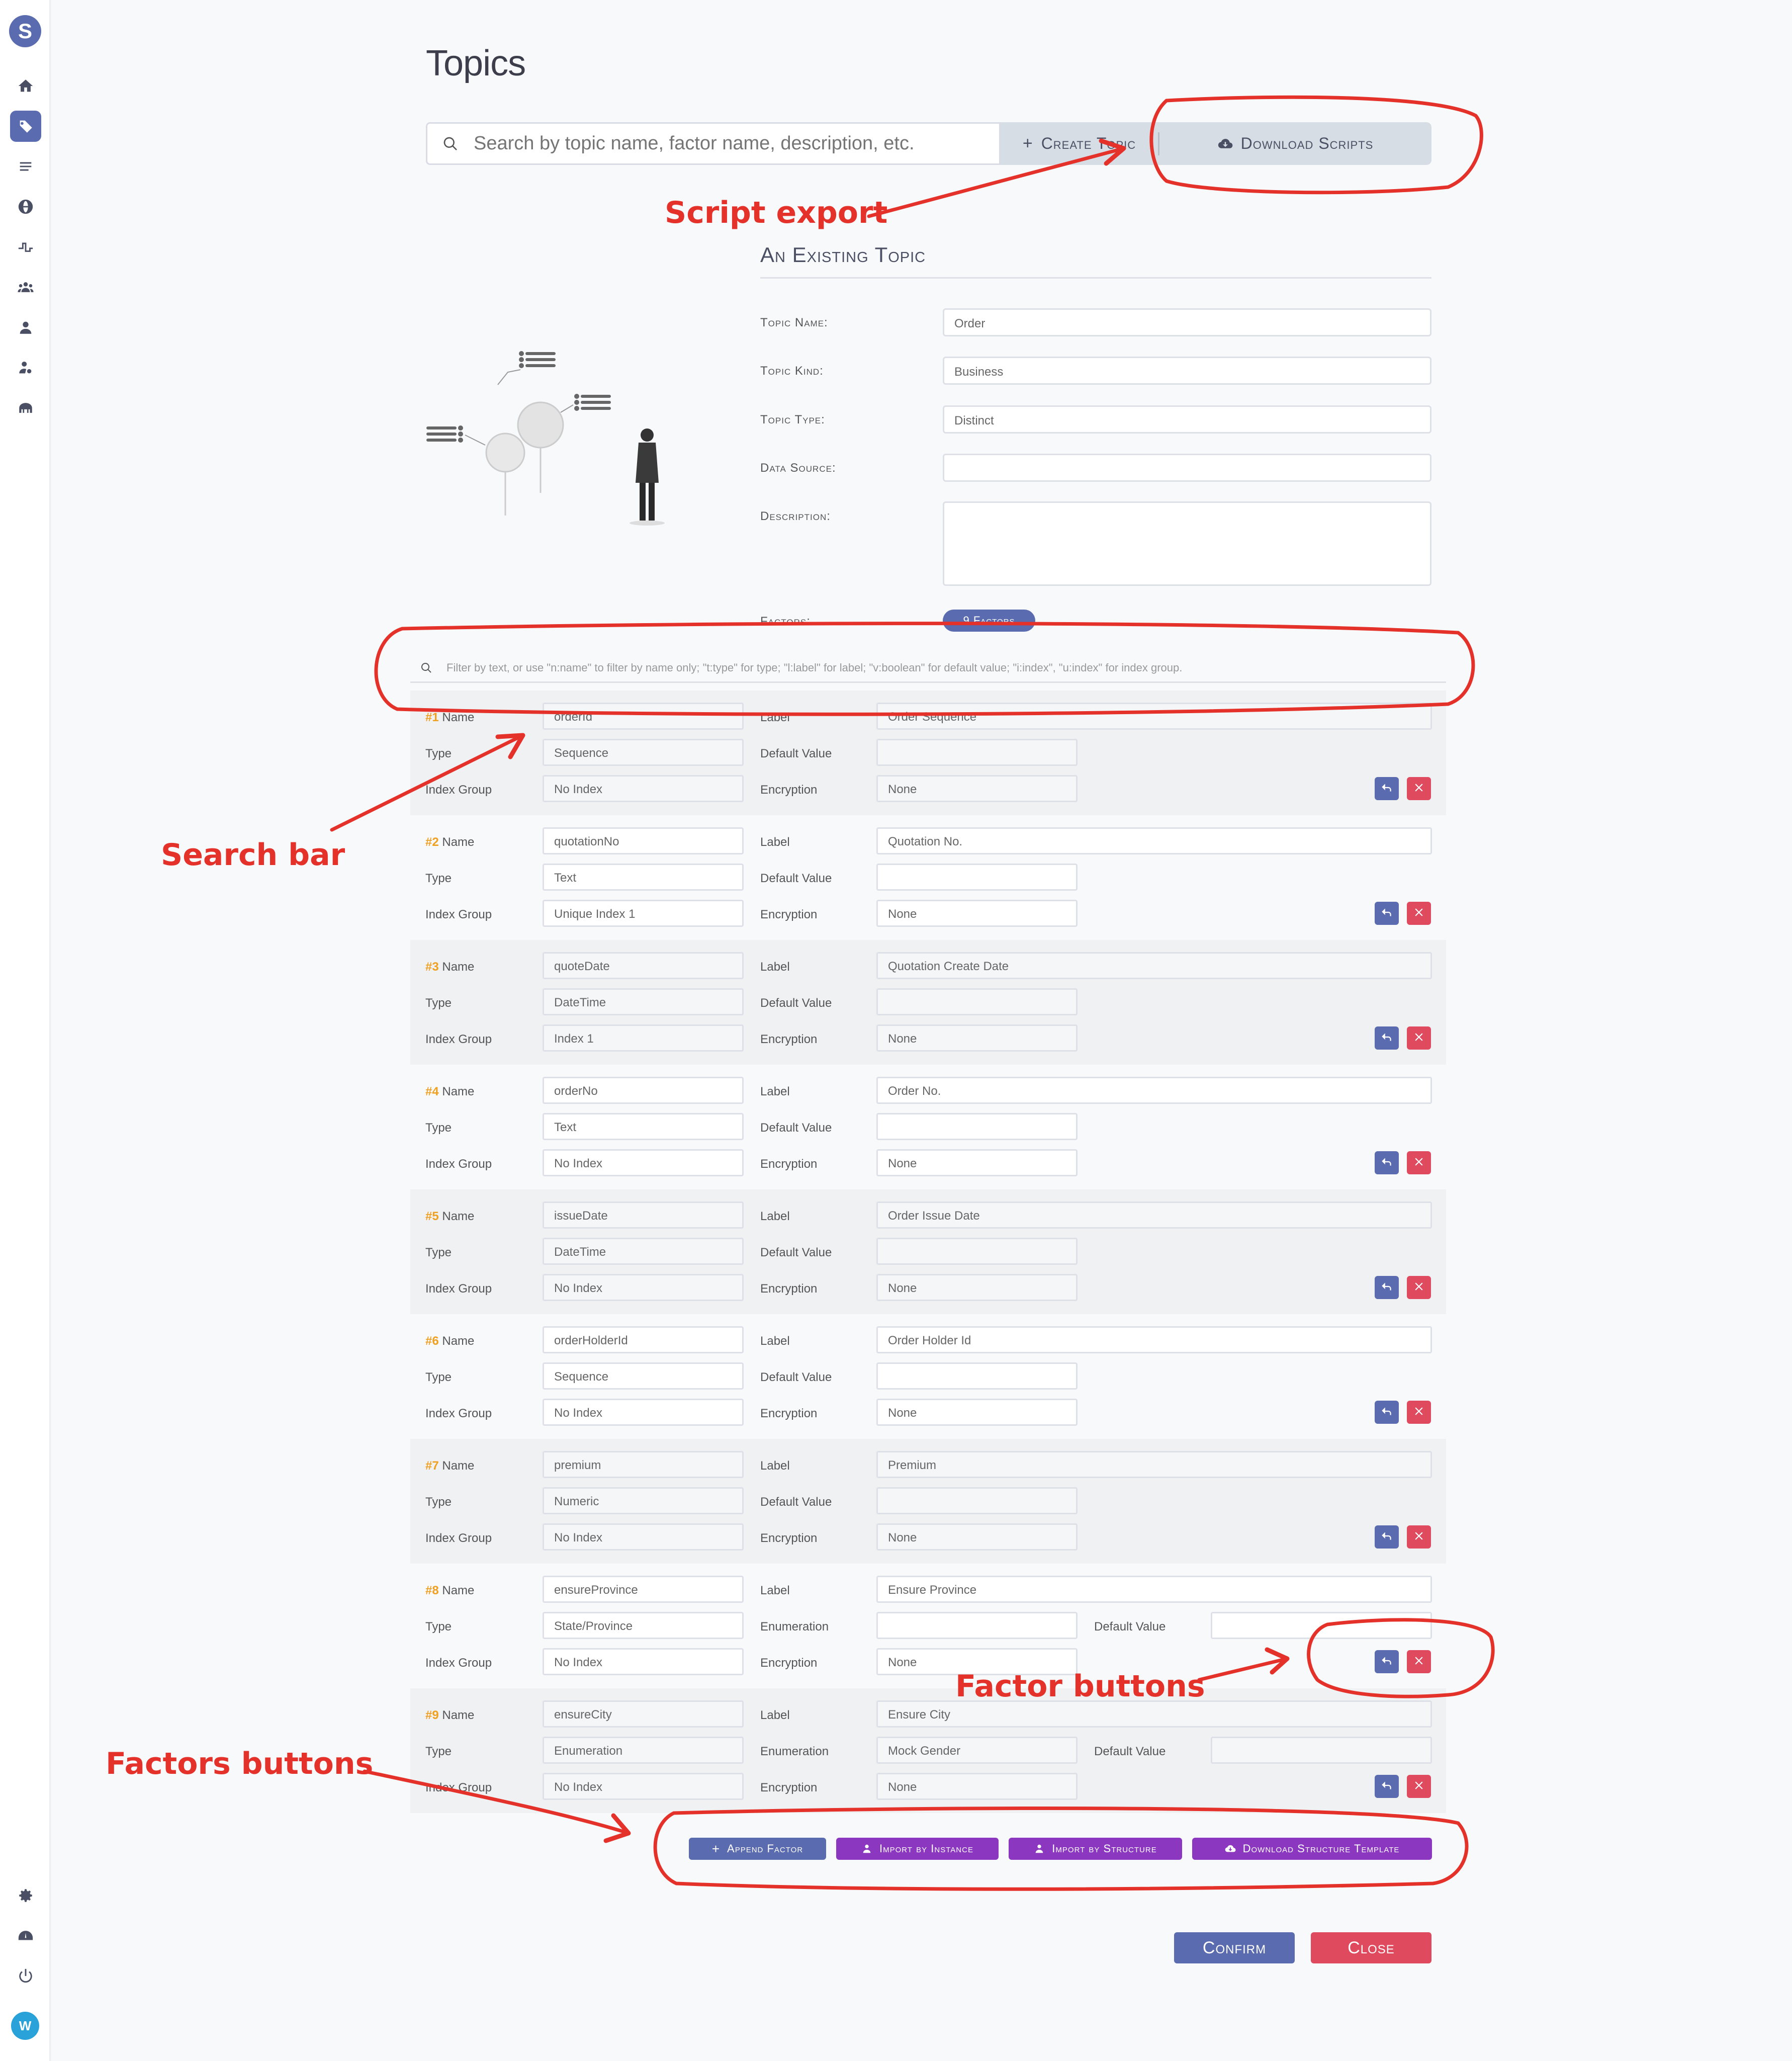 This screenshot has width=1792, height=2061. I want to click on sidebar-item-globe, so click(25, 206).